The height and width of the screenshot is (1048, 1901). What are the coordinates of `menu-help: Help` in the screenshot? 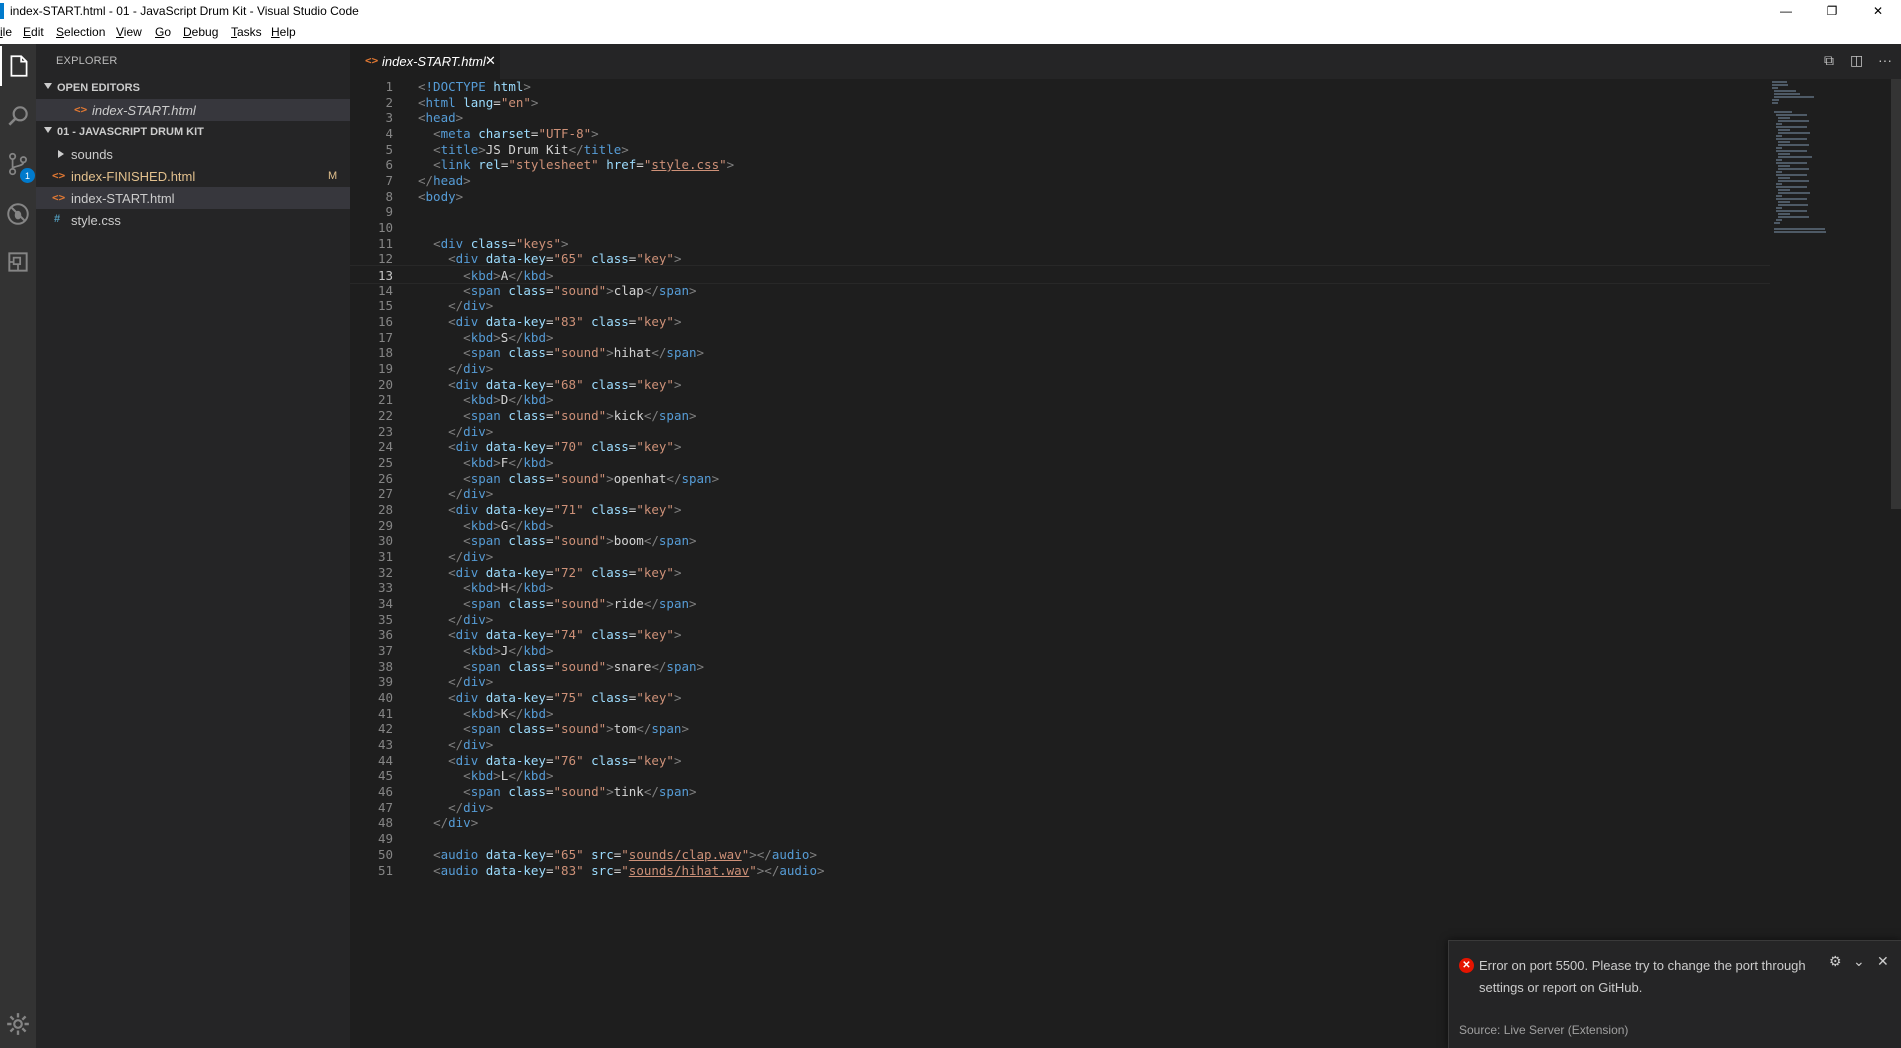 It's located at (283, 32).